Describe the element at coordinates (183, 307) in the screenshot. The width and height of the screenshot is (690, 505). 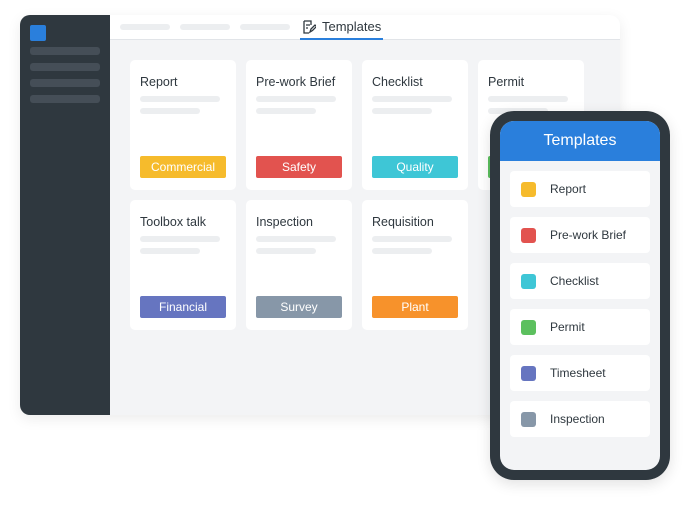
I see `category-badge: Financial` at that location.